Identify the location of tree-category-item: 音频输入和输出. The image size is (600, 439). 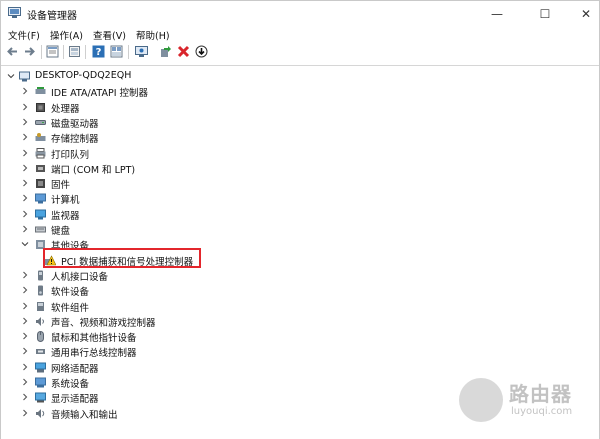
(151, 413).